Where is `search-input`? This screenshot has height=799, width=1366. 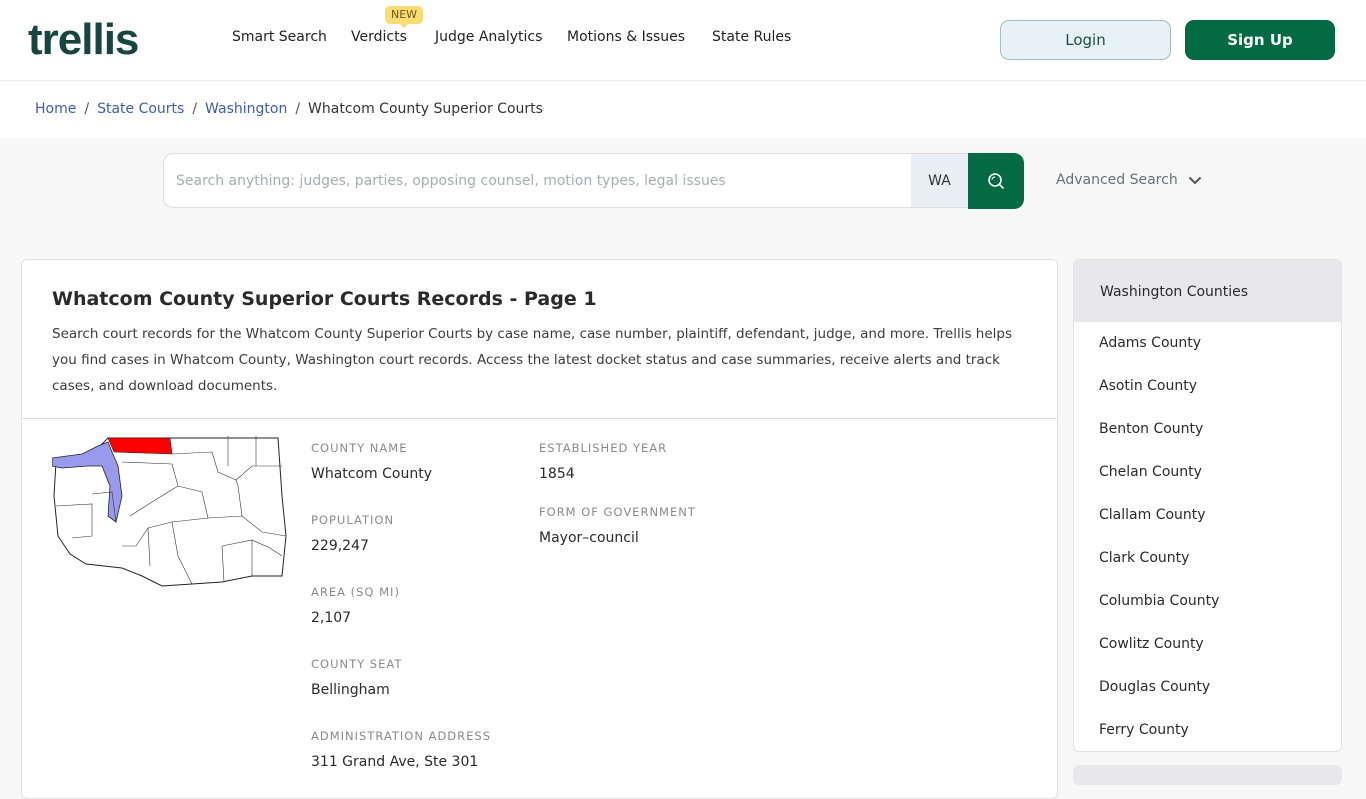 search-input is located at coordinates (537, 180).